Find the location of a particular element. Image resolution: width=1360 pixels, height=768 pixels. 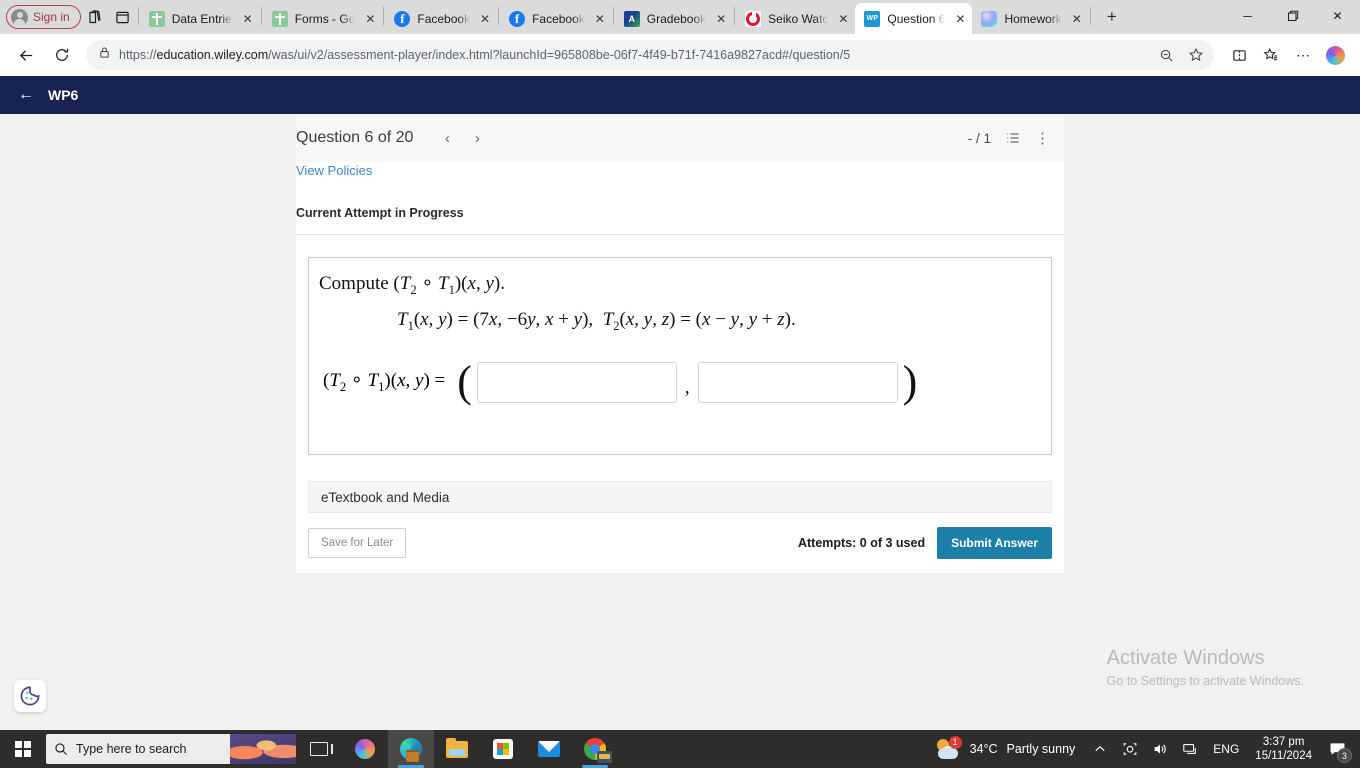

save-for-later-button: Save for Later is located at coordinates (357, 543).